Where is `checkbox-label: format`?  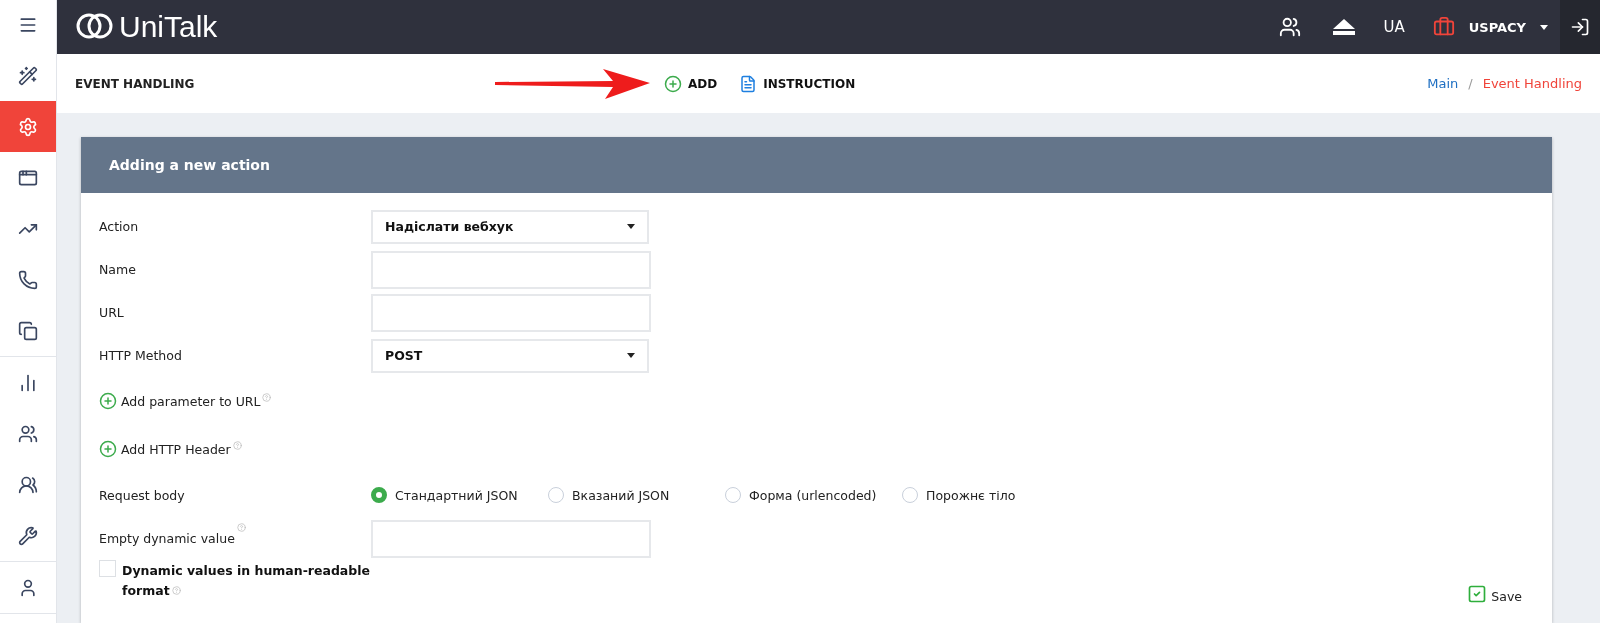
checkbox-label: format is located at coordinates (146, 590).